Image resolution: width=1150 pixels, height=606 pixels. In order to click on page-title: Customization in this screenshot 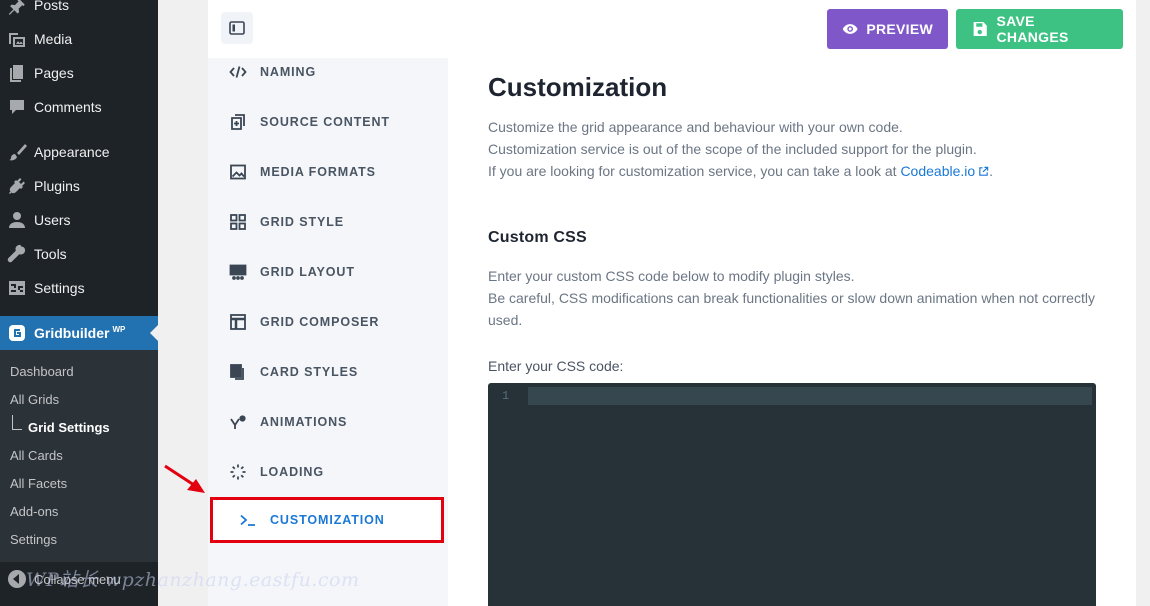, I will do `click(578, 87)`.